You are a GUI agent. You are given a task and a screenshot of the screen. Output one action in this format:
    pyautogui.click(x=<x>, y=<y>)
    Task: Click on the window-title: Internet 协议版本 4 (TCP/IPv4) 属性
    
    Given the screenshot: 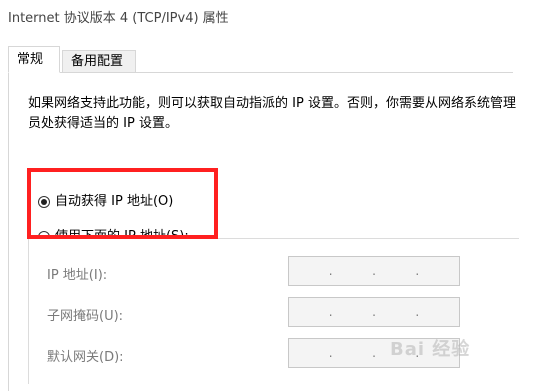 What is the action you would take?
    pyautogui.click(x=118, y=18)
    